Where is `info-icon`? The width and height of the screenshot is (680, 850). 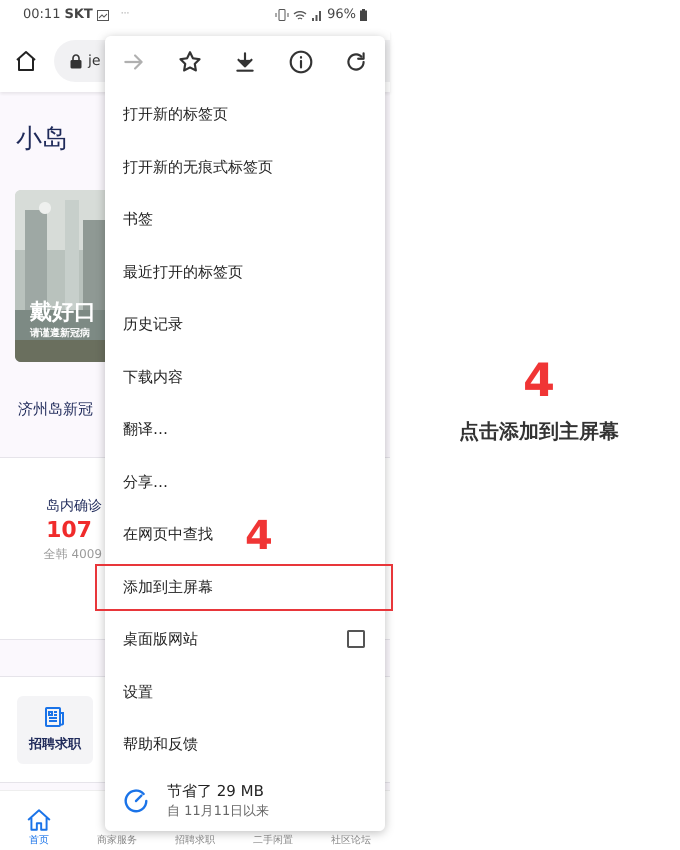
info-icon is located at coordinates (301, 62).